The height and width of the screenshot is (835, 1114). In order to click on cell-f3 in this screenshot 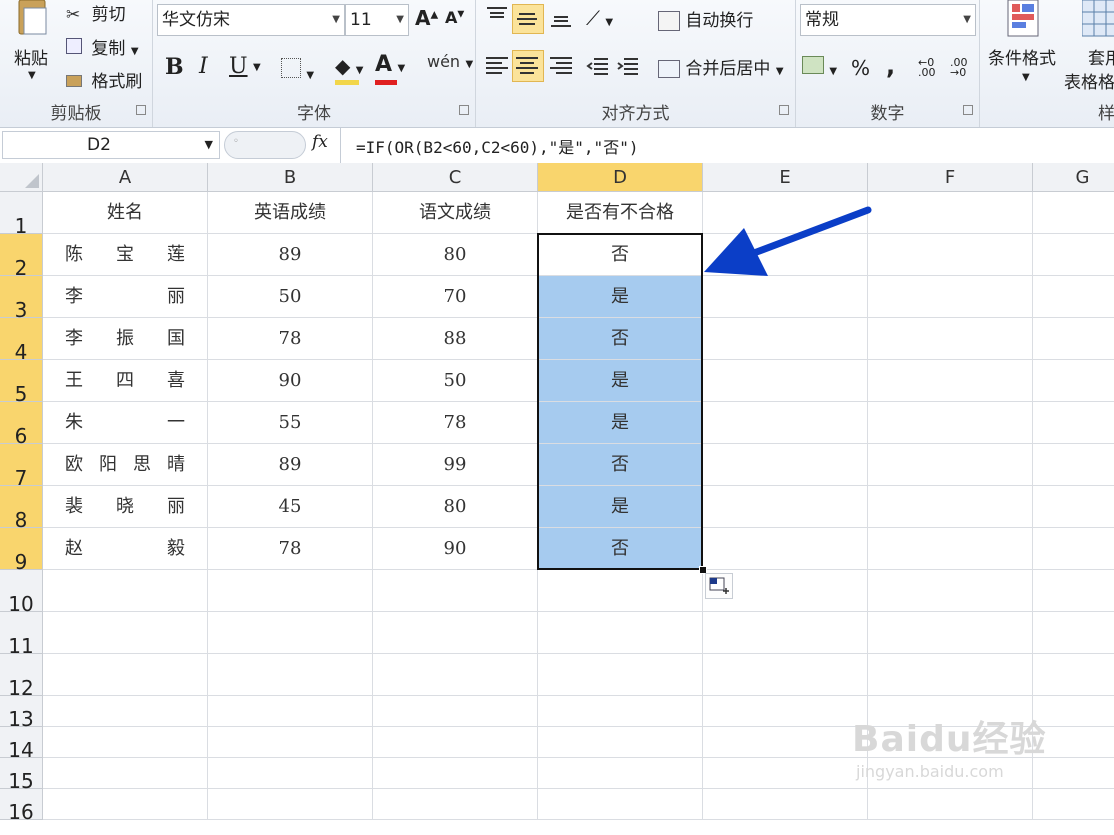, I will do `click(950, 297)`.